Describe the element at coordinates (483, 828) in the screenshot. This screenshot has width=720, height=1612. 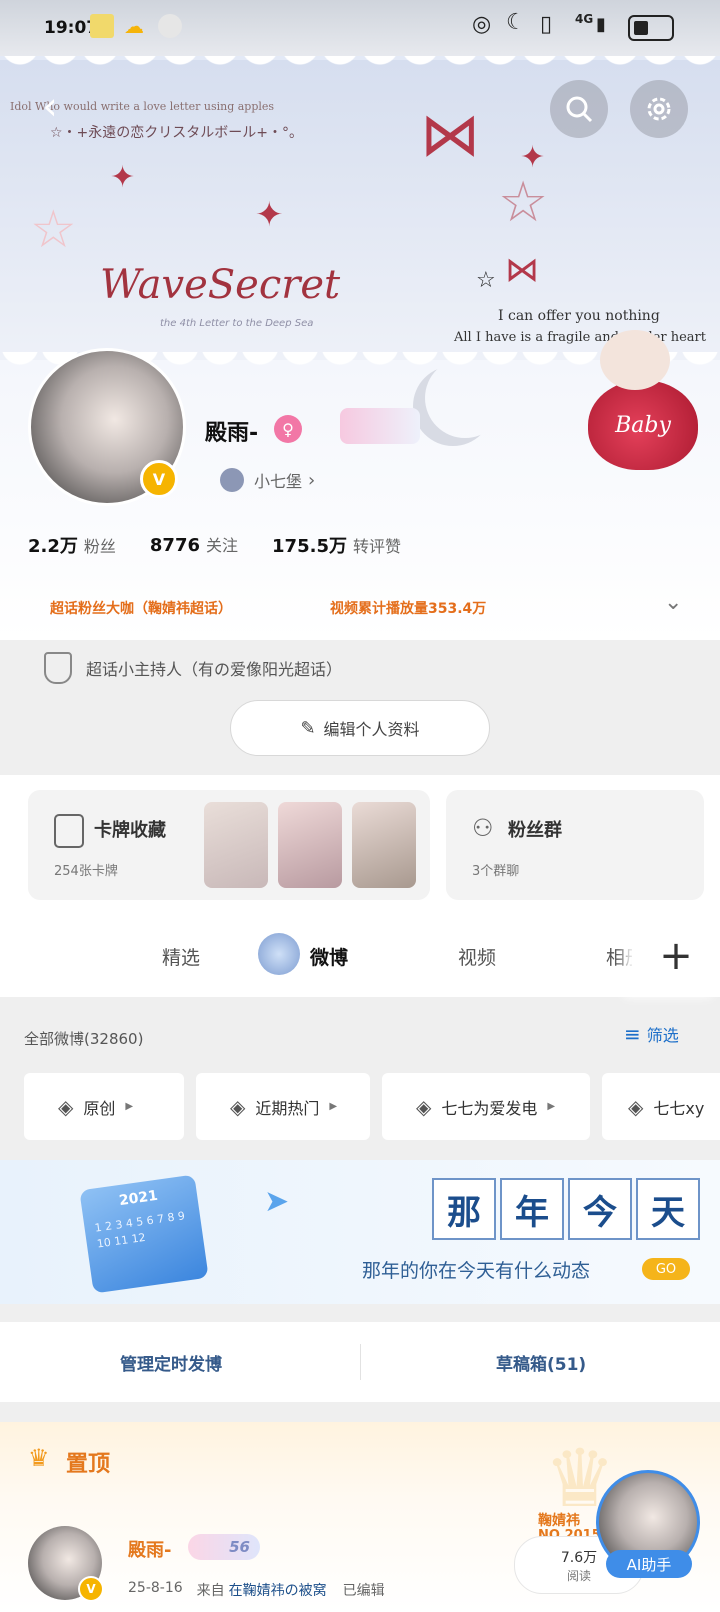
I see `group-people-icon: ⚇` at that location.